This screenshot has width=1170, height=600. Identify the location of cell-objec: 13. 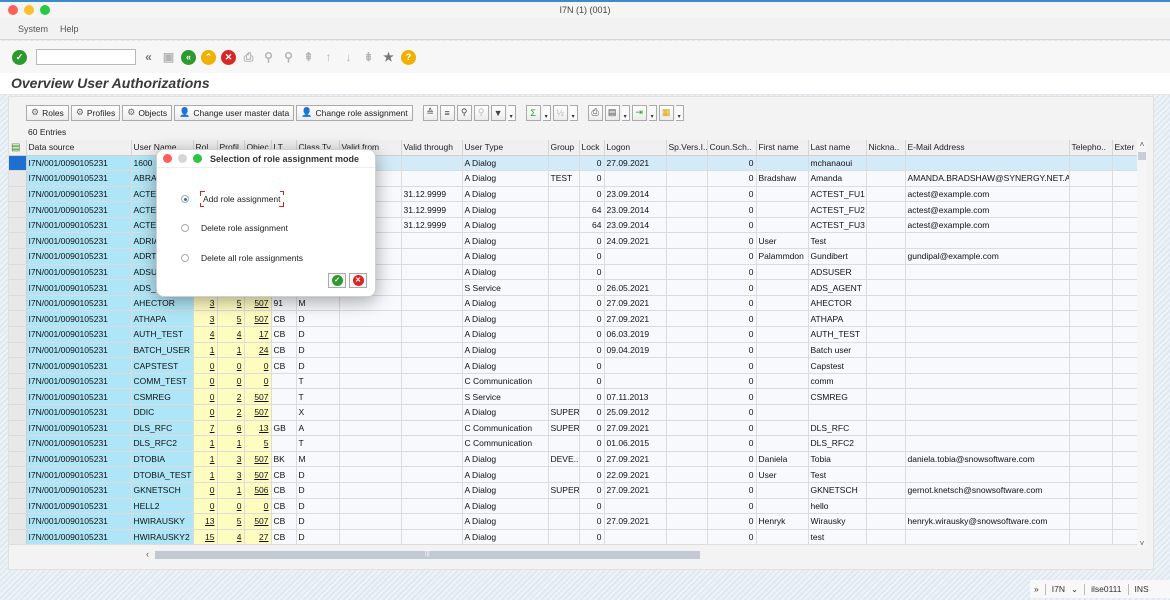
(258, 428).